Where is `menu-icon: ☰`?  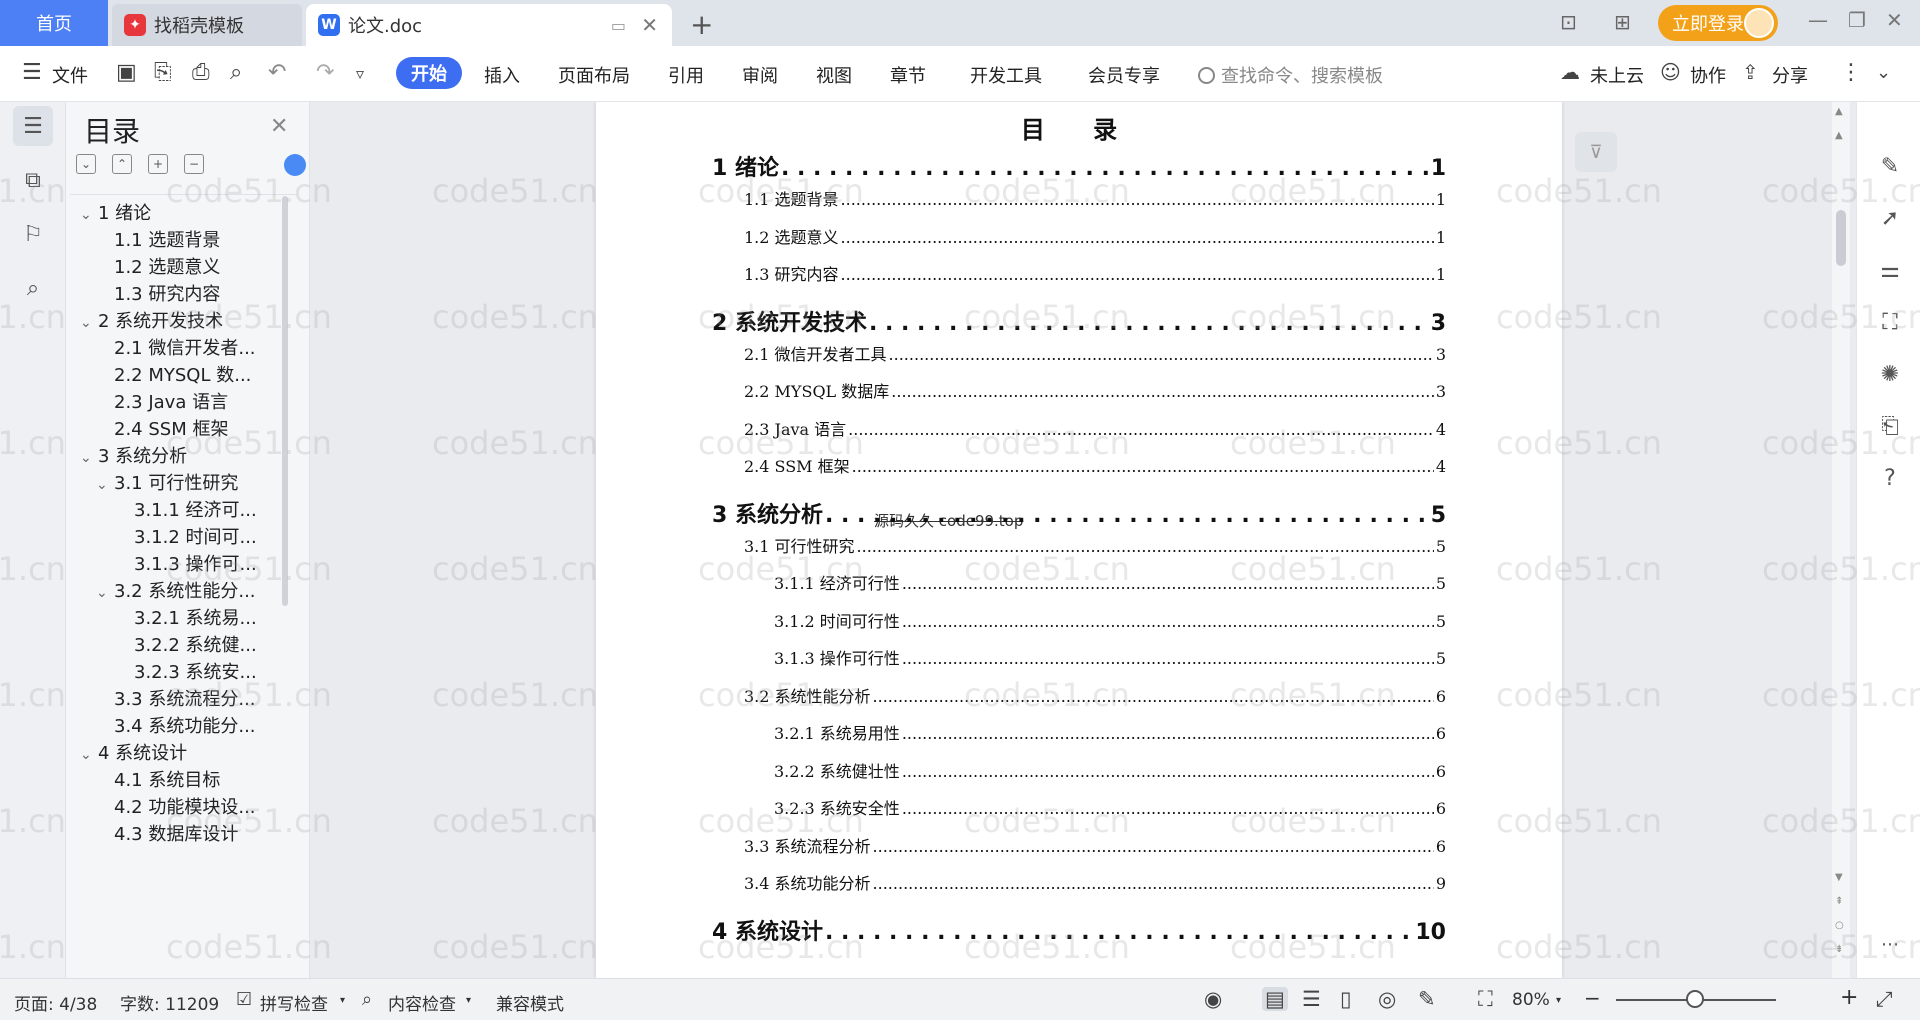
menu-icon: ☰ is located at coordinates (32, 72).